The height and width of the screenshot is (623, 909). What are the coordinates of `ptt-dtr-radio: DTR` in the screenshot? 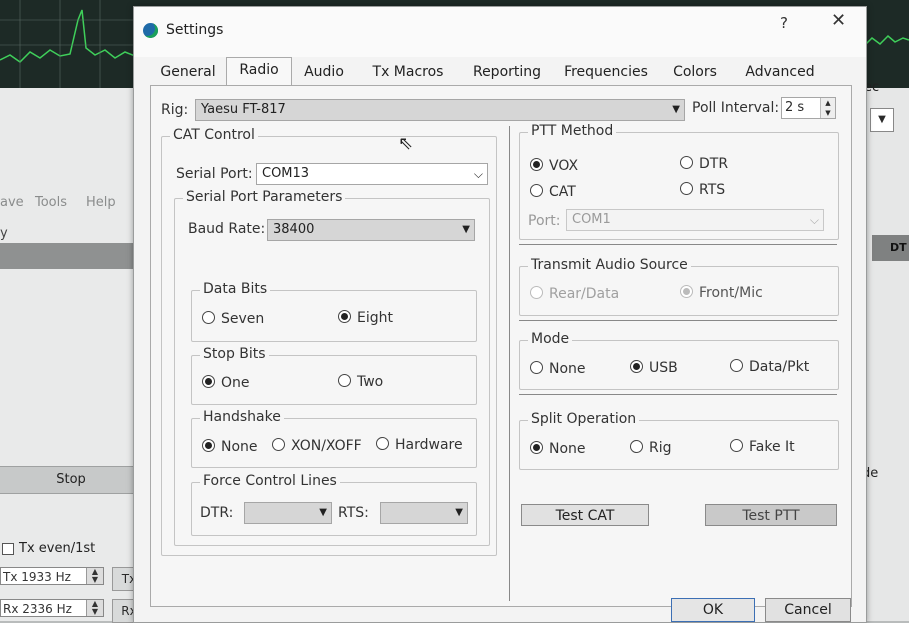 It's located at (704, 164).